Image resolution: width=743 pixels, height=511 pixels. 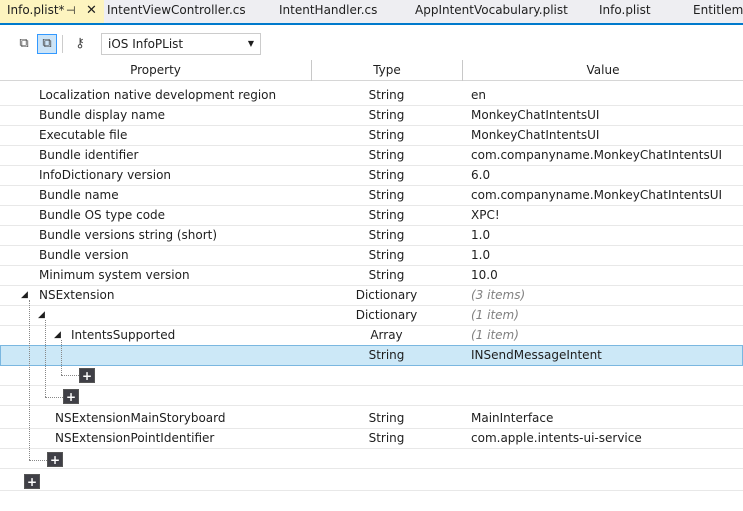 I want to click on table-row: ◢ Dictionary (1 item), so click(x=371, y=316).